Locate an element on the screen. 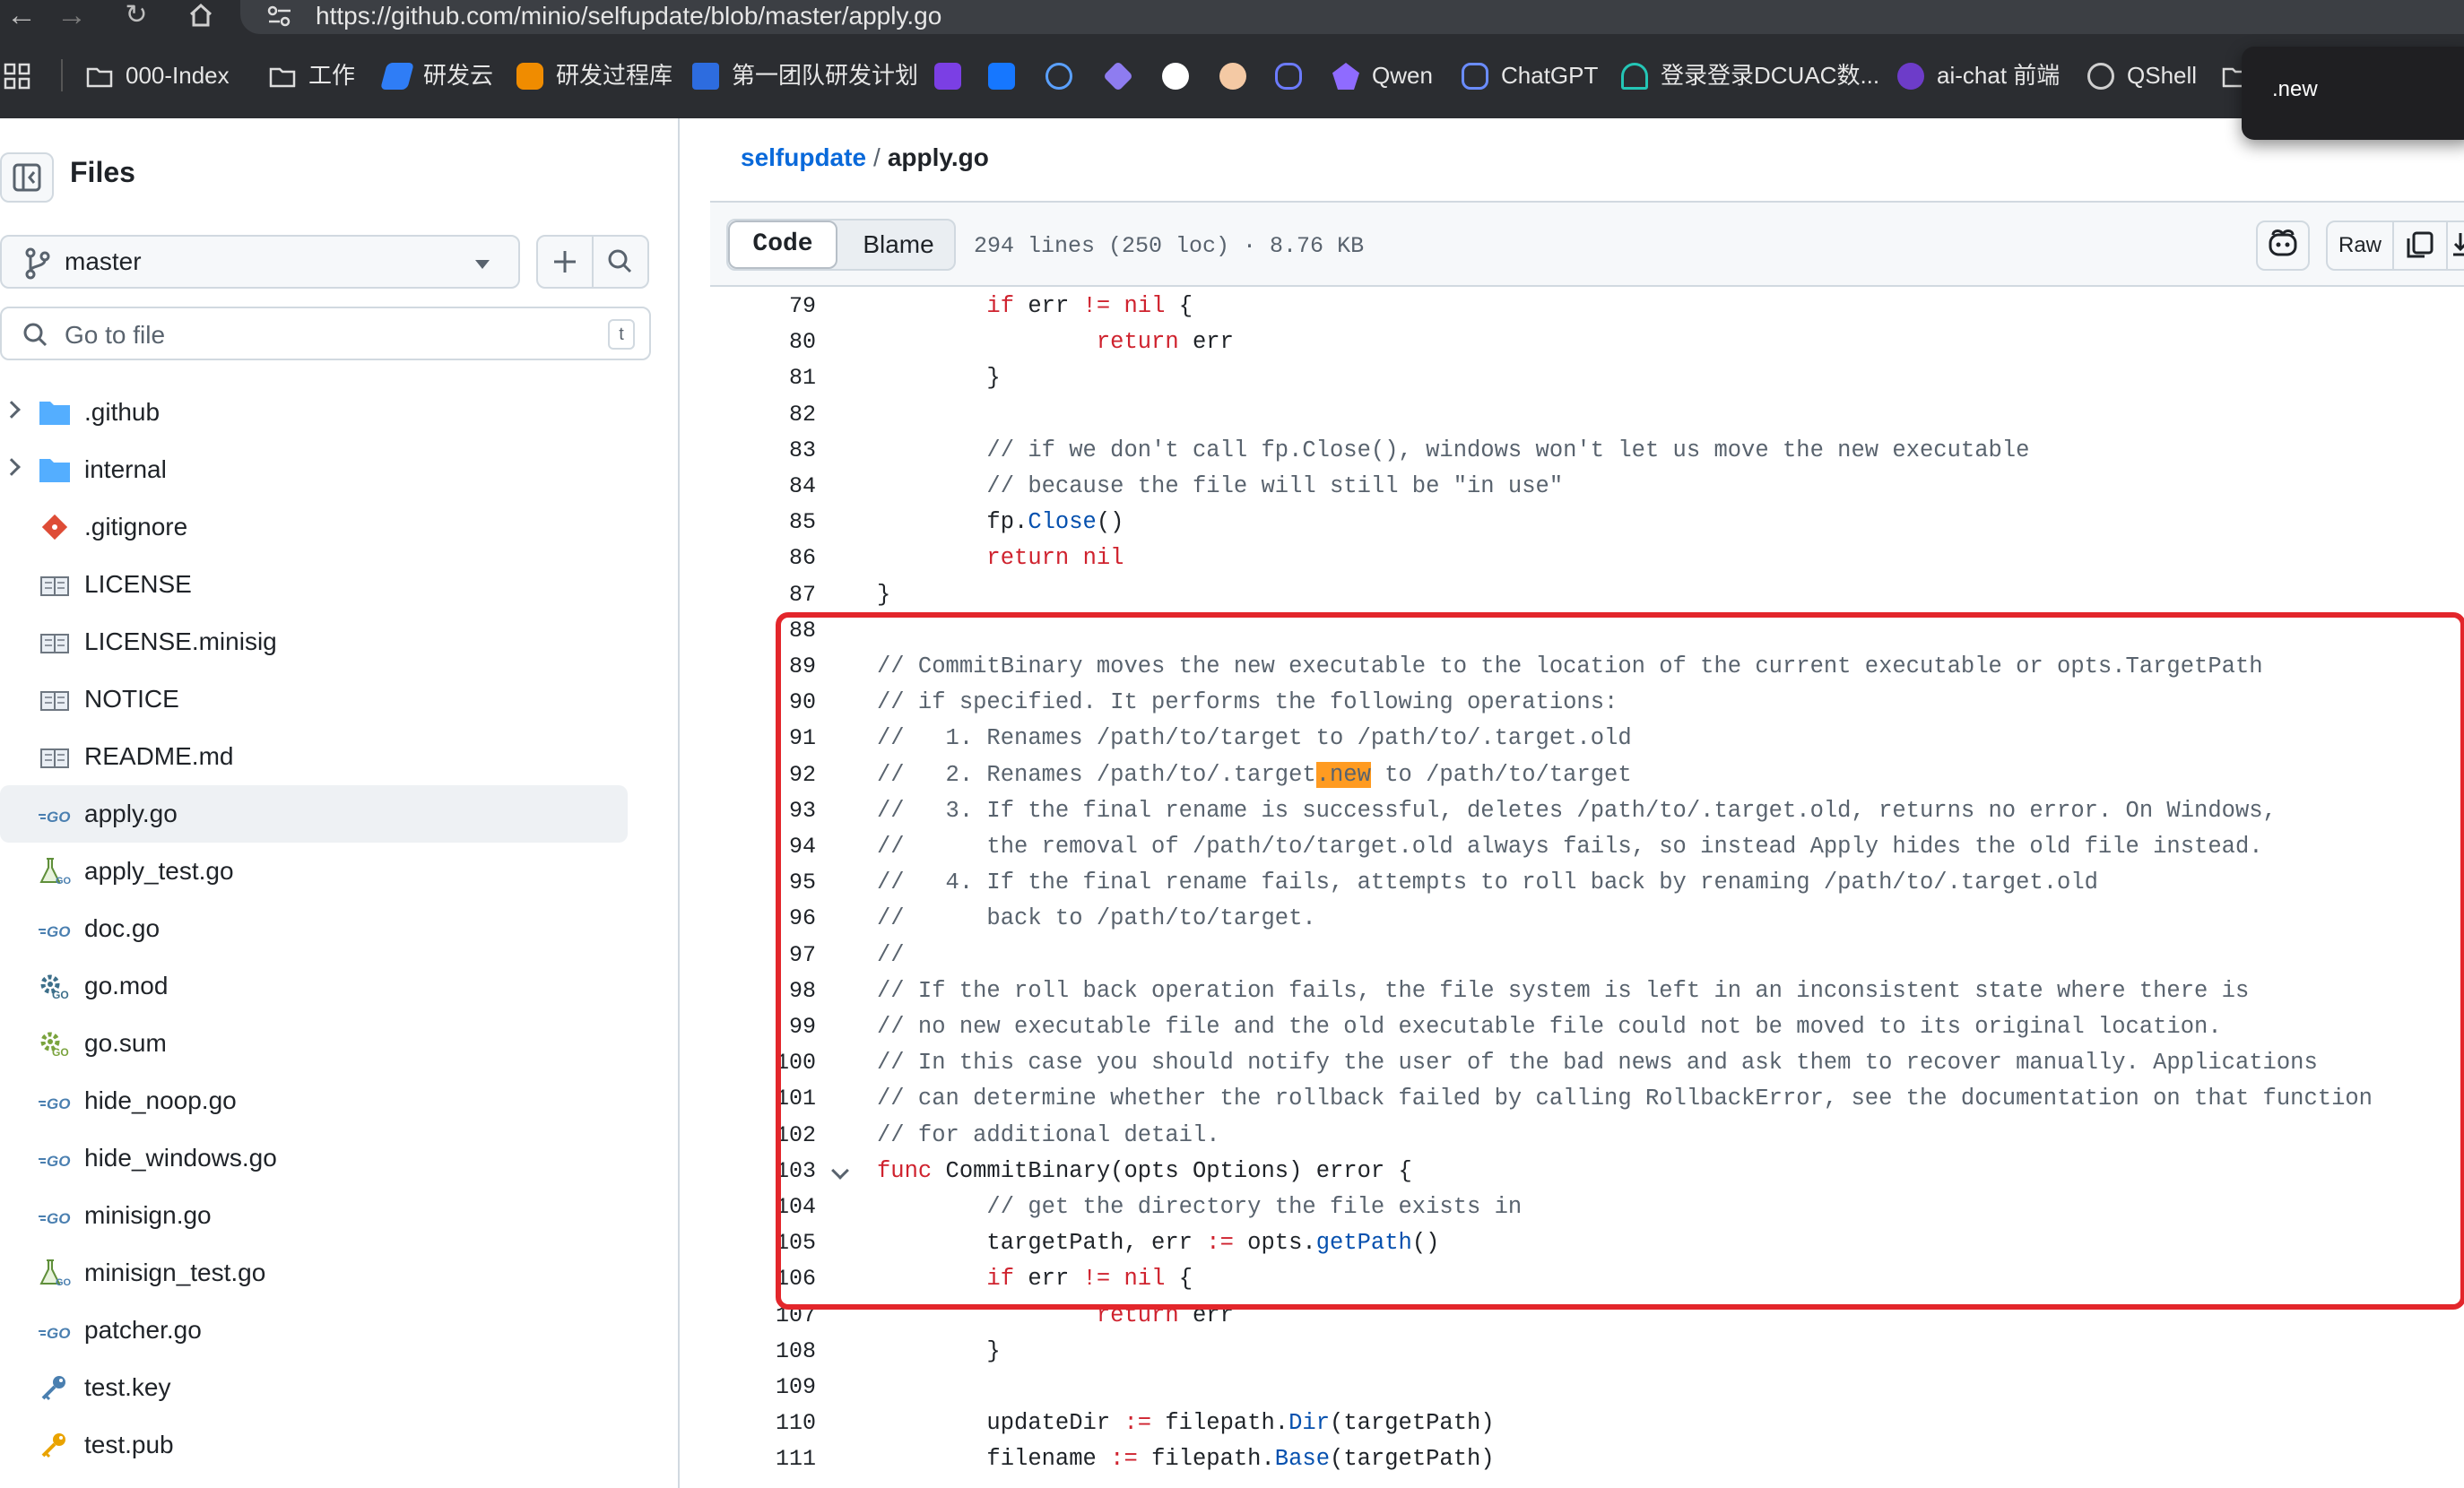  line-number: 81 is located at coordinates (763, 378).